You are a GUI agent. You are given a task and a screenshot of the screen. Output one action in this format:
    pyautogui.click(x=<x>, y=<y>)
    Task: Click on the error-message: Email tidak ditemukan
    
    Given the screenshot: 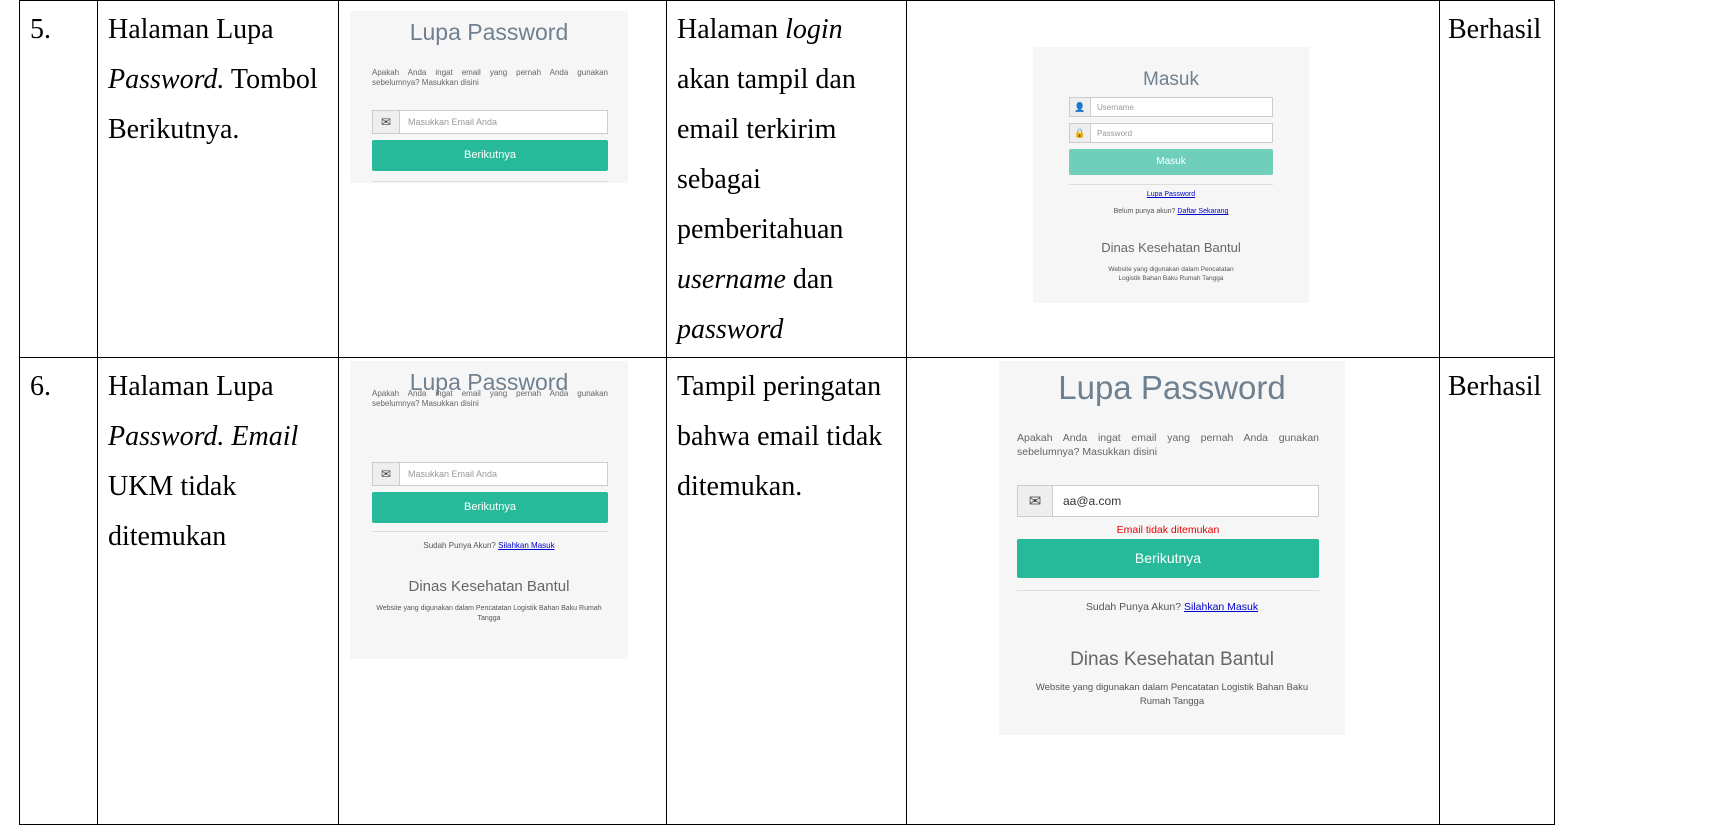 What is the action you would take?
    pyautogui.click(x=1168, y=530)
    